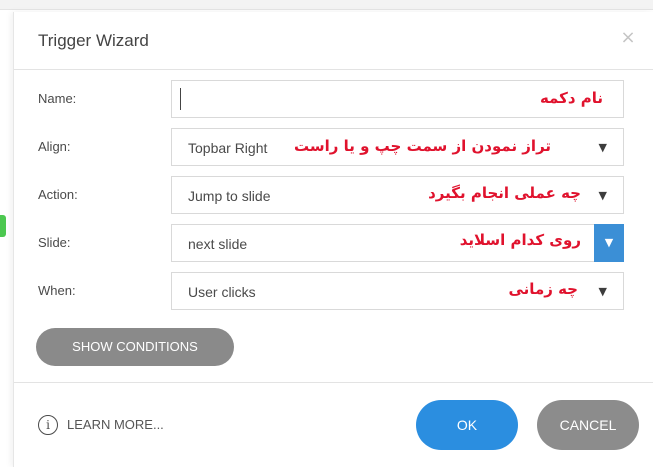 The width and height of the screenshot is (653, 467). I want to click on name-row: Name: نام دکمه, so click(333, 100).